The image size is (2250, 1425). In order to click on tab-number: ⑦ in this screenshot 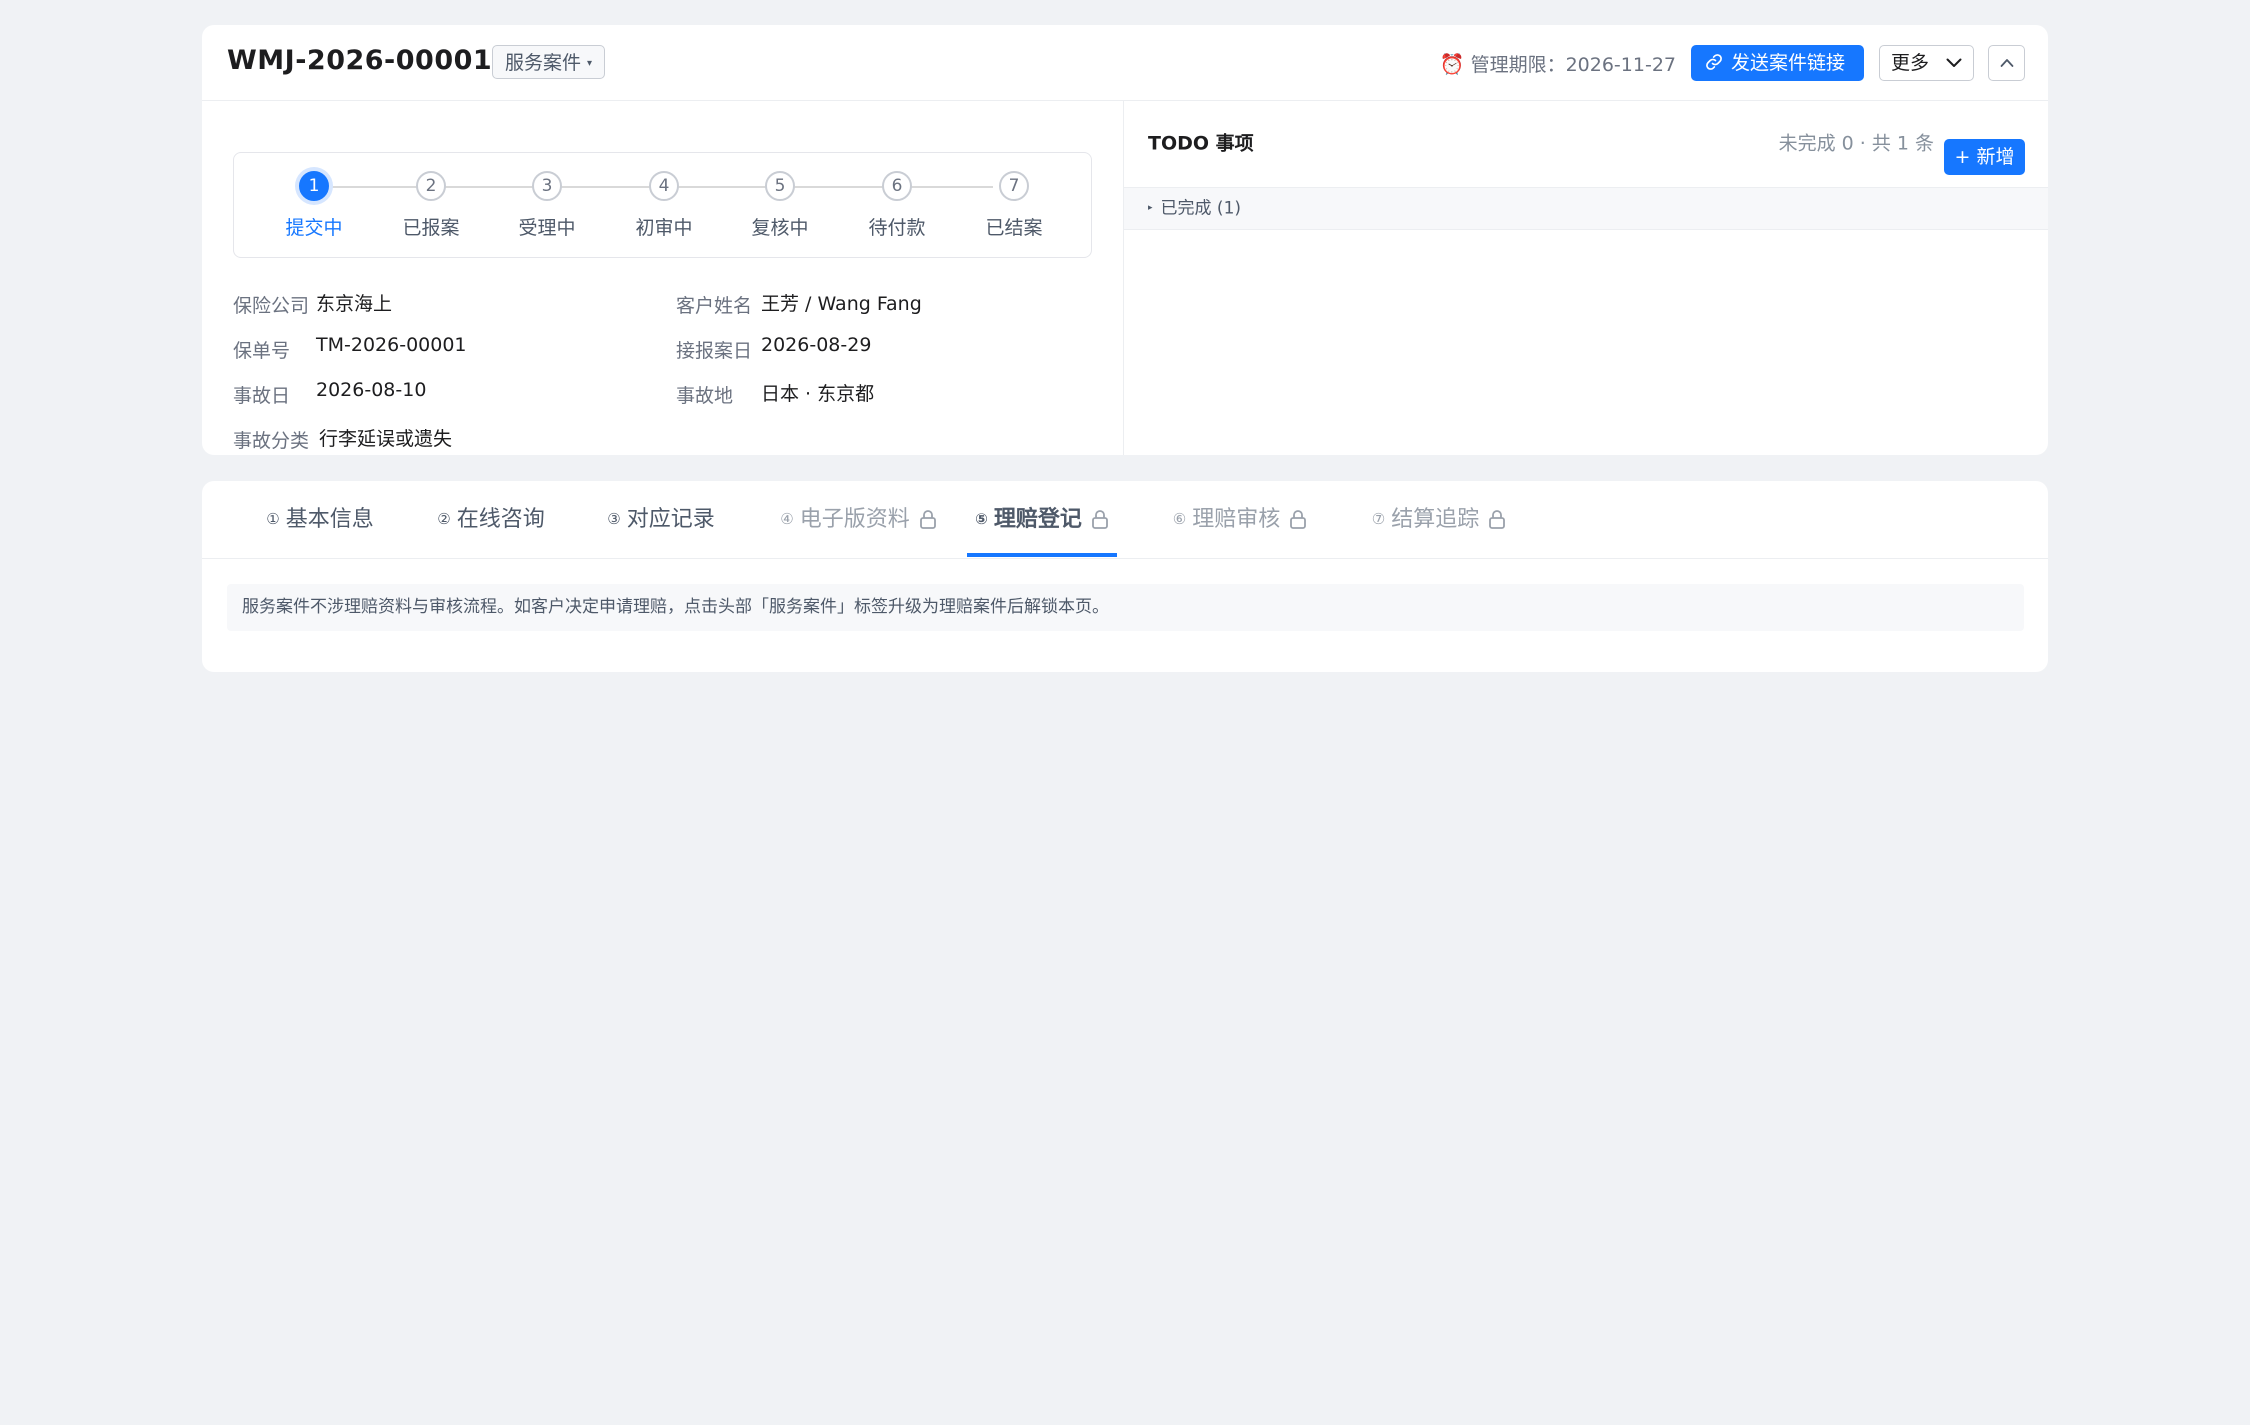, I will do `click(1378, 519)`.